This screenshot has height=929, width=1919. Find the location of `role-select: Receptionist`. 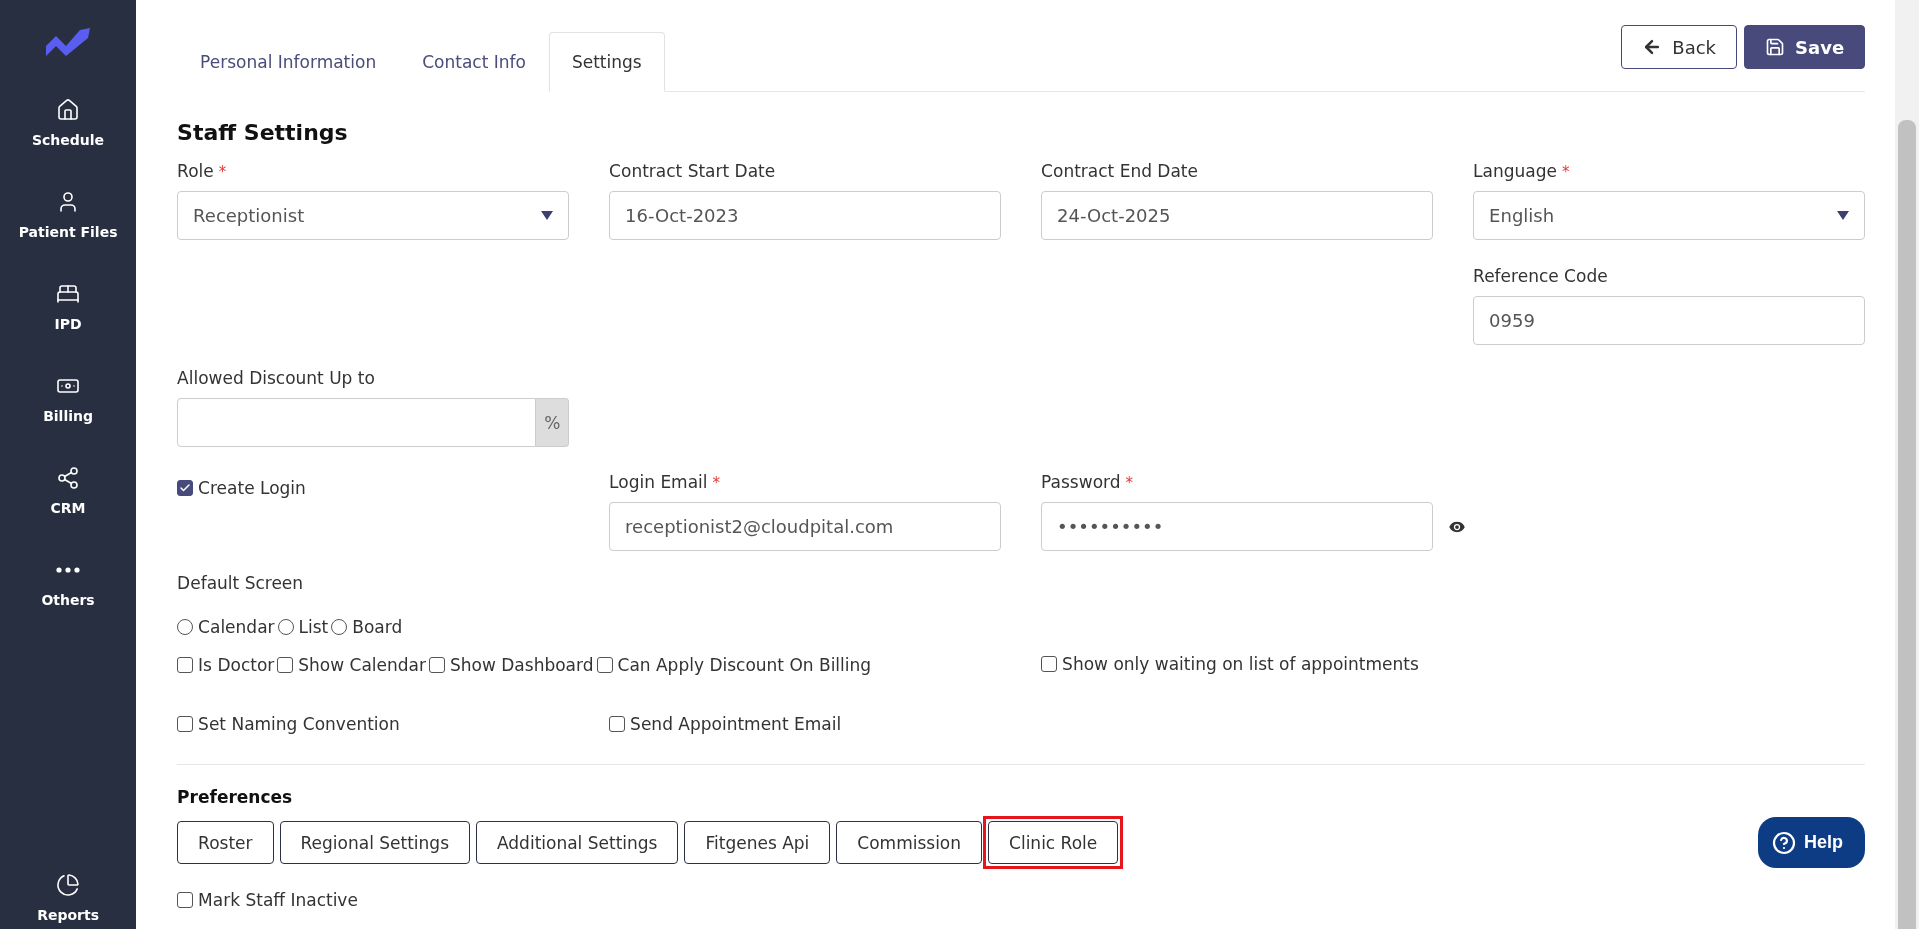

role-select: Receptionist is located at coordinates (373, 215).